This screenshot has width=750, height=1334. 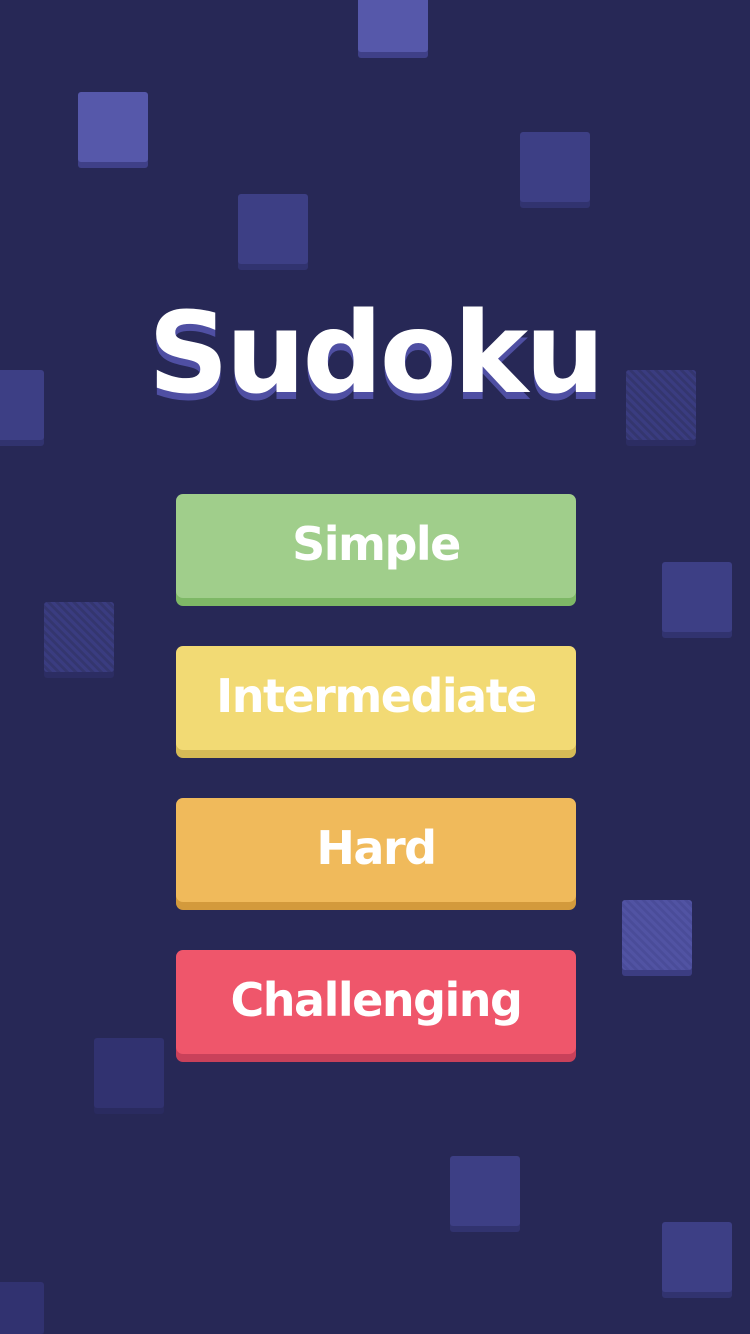 I want to click on intermediate-button: Intermediate, so click(x=376, y=698).